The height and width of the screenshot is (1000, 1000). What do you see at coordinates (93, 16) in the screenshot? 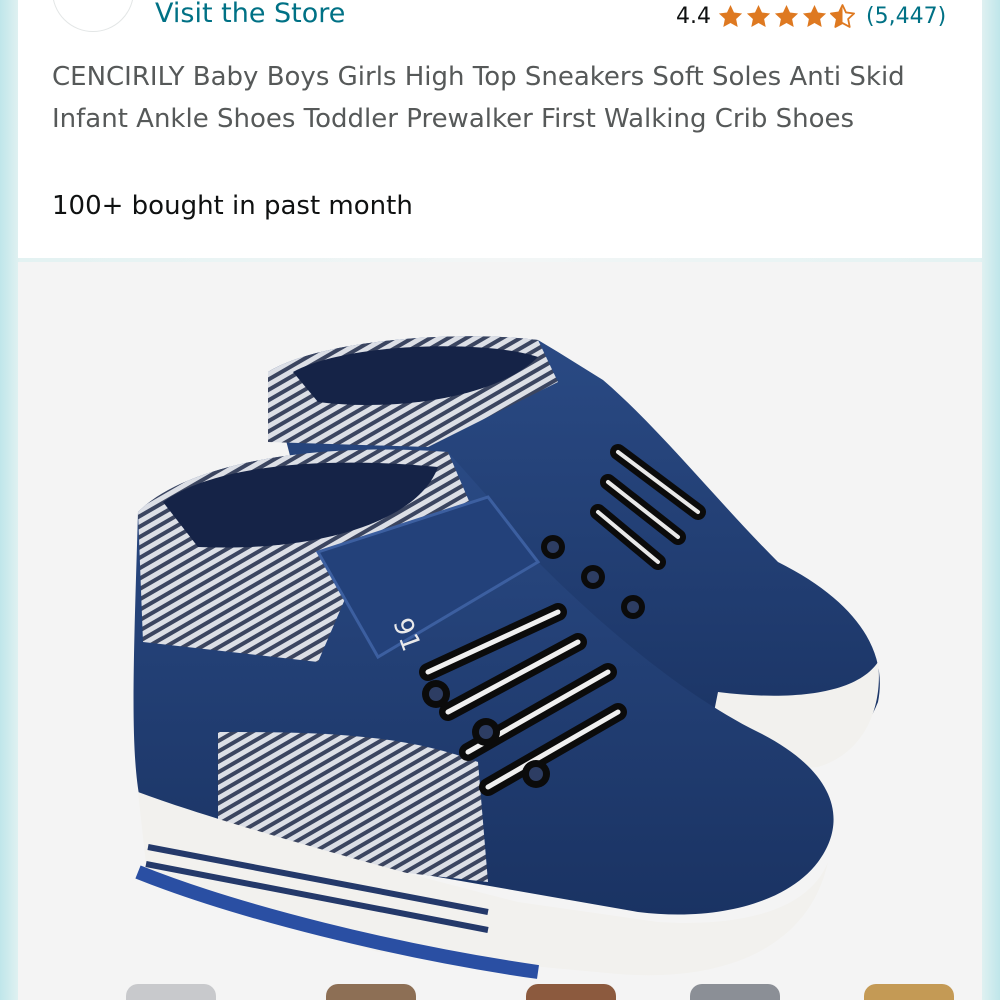
I see `store-logo` at bounding box center [93, 16].